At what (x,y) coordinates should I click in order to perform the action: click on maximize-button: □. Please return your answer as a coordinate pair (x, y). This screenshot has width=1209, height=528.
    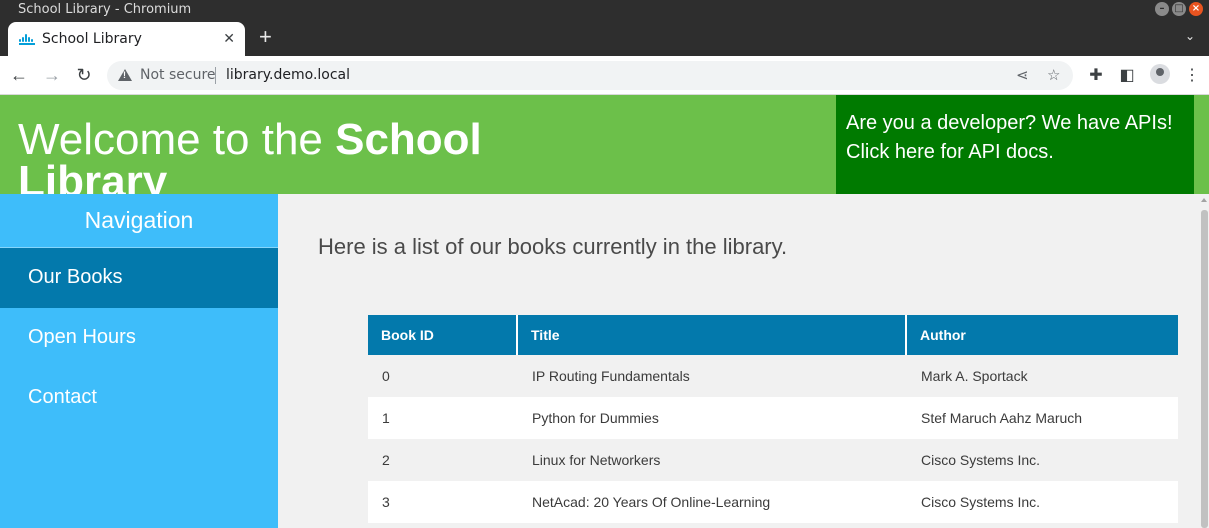
    Looking at the image, I should click on (1179, 9).